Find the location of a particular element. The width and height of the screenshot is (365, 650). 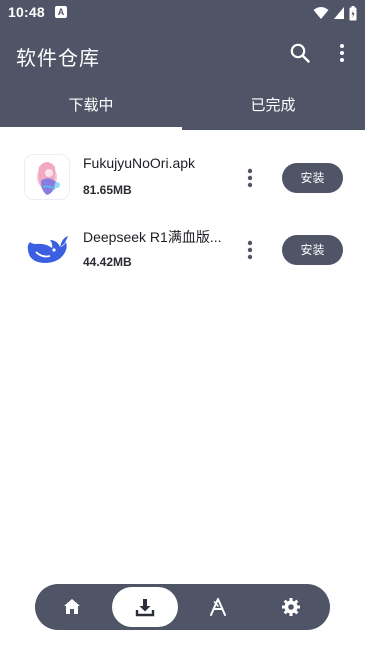

home-icon is located at coordinates (72, 606).